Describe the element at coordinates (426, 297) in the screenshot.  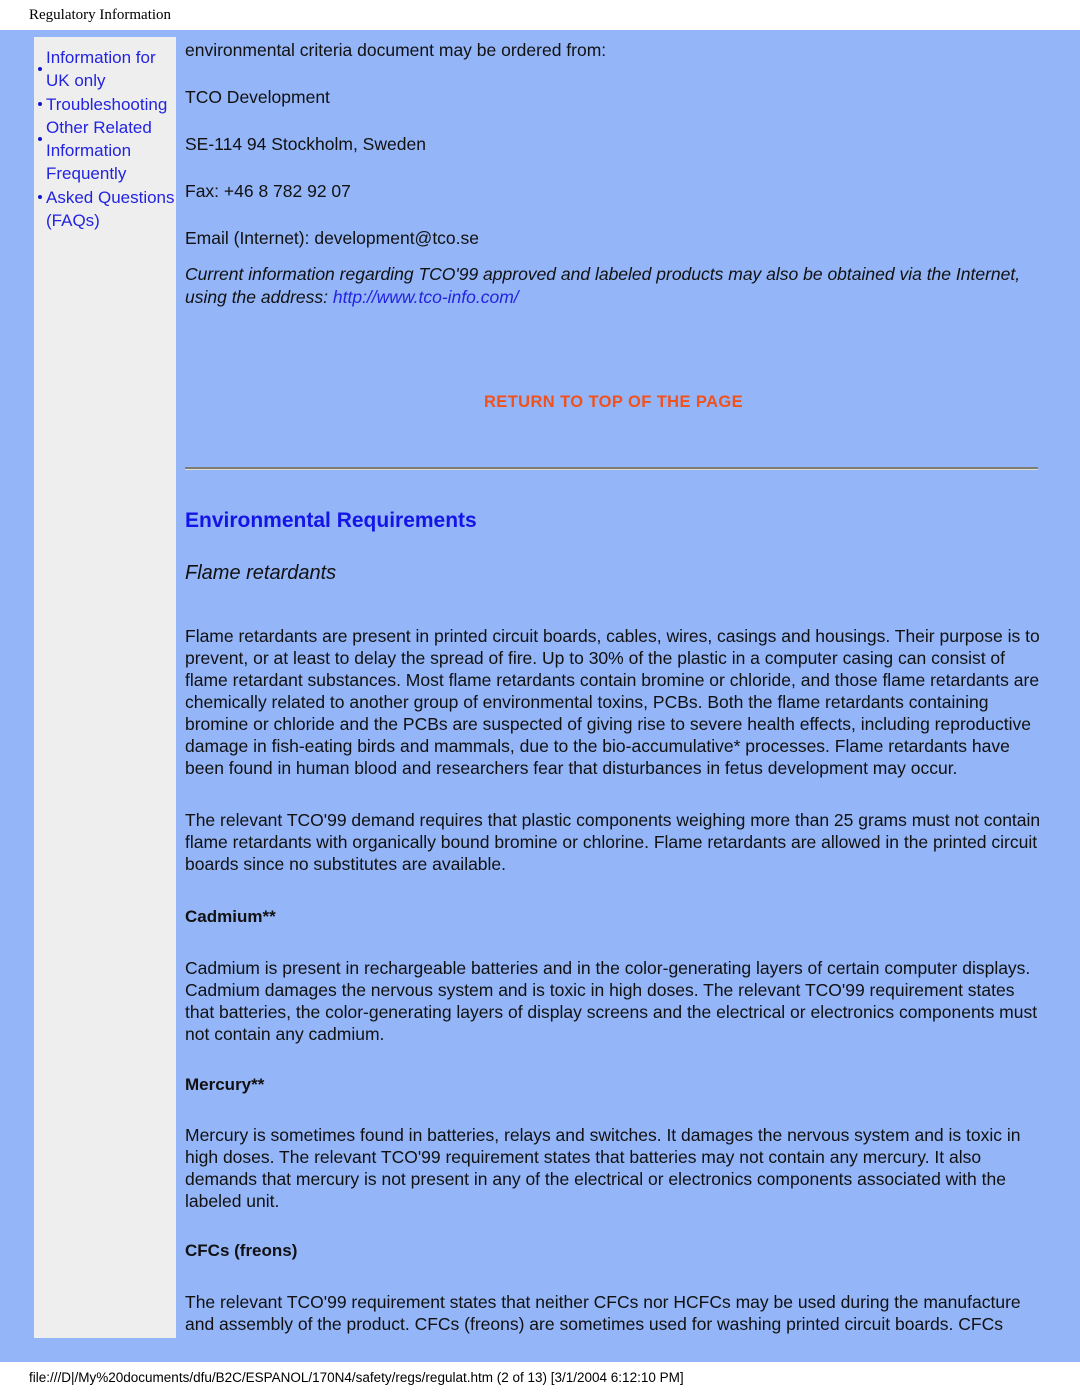
I see `tco-info-link: http://www.tco-info.com/` at that location.